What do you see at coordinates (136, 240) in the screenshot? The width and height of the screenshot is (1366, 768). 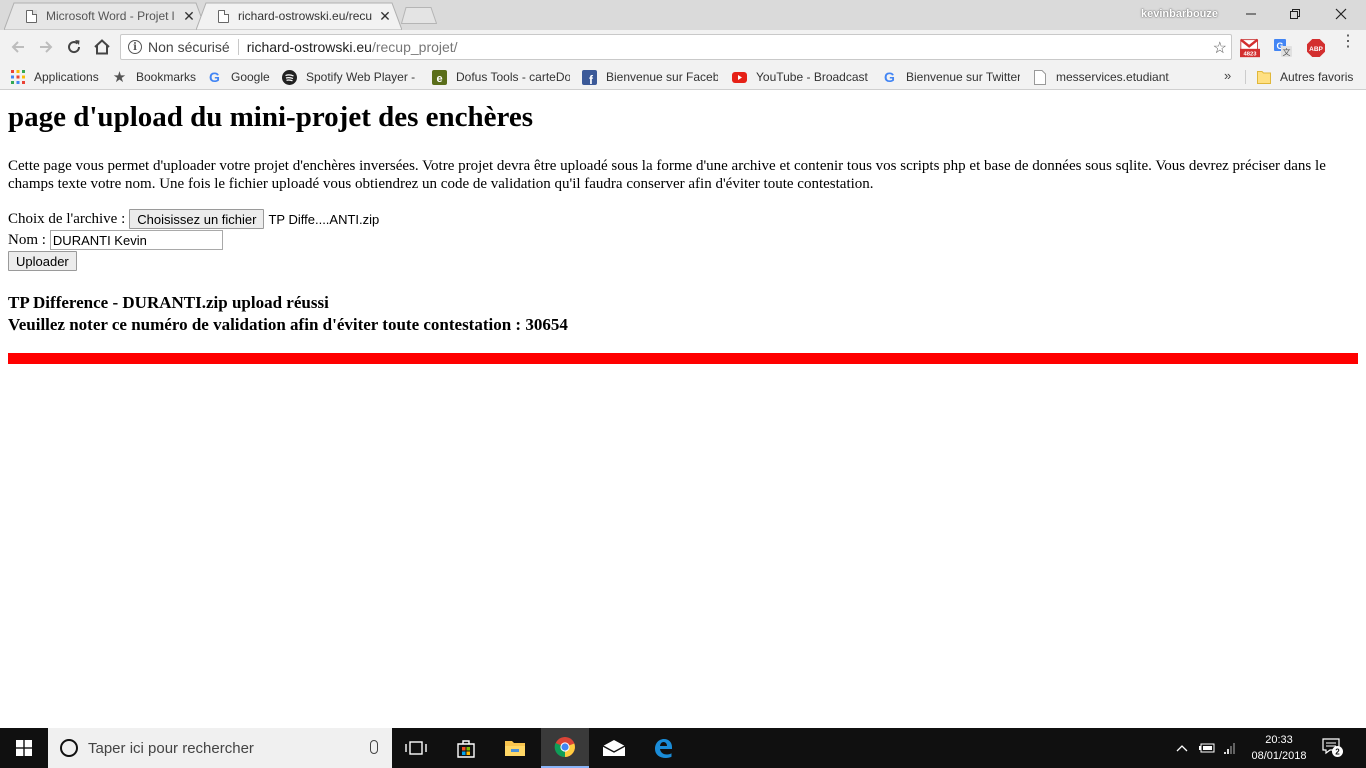 I see `name-input` at bounding box center [136, 240].